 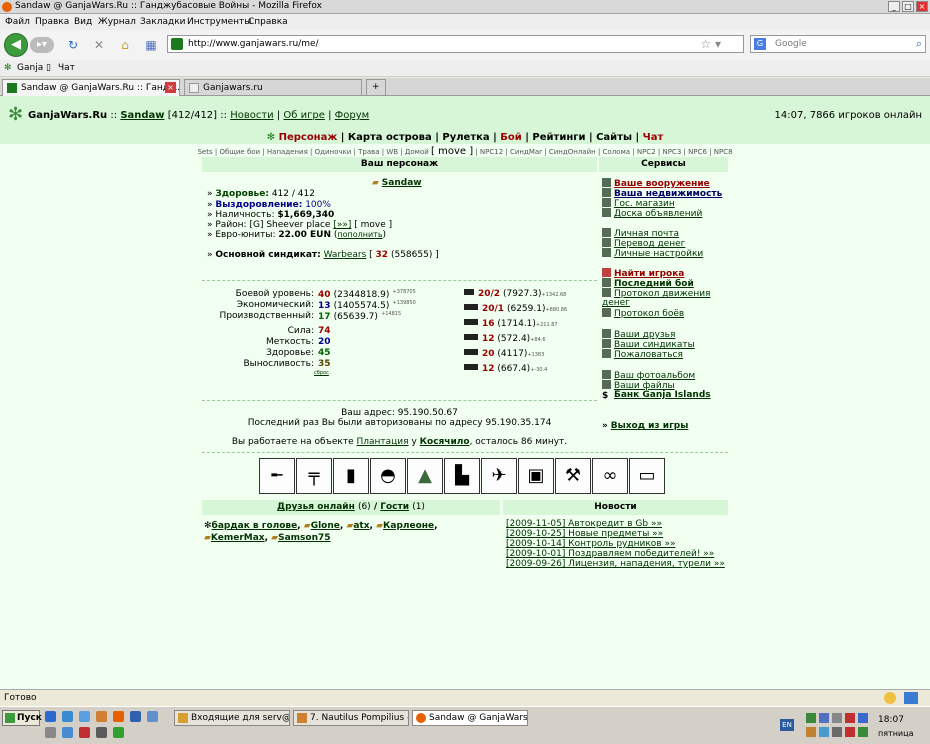 I want to click on submenu-sindmar: СиндMar, so click(x=526, y=152).